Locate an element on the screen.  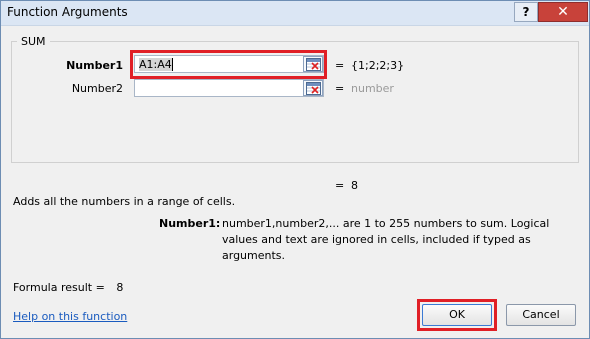
dialog-title: Function Arguments is located at coordinates (67, 12).